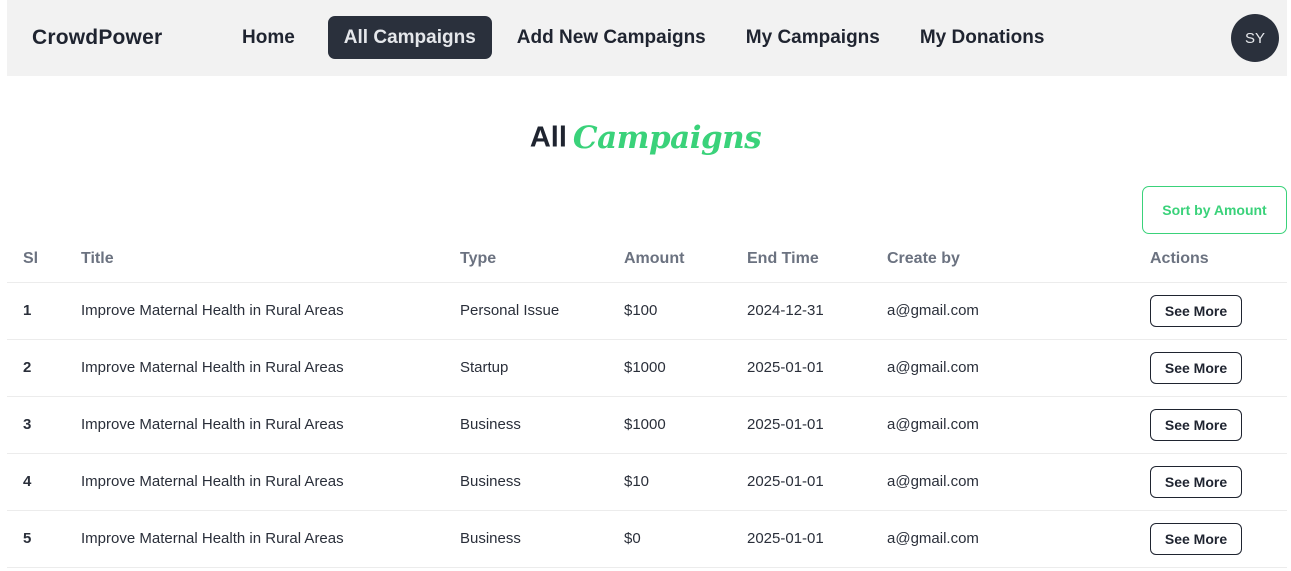 Image resolution: width=1291 pixels, height=571 pixels. I want to click on cell-amount: $100, so click(685, 311).